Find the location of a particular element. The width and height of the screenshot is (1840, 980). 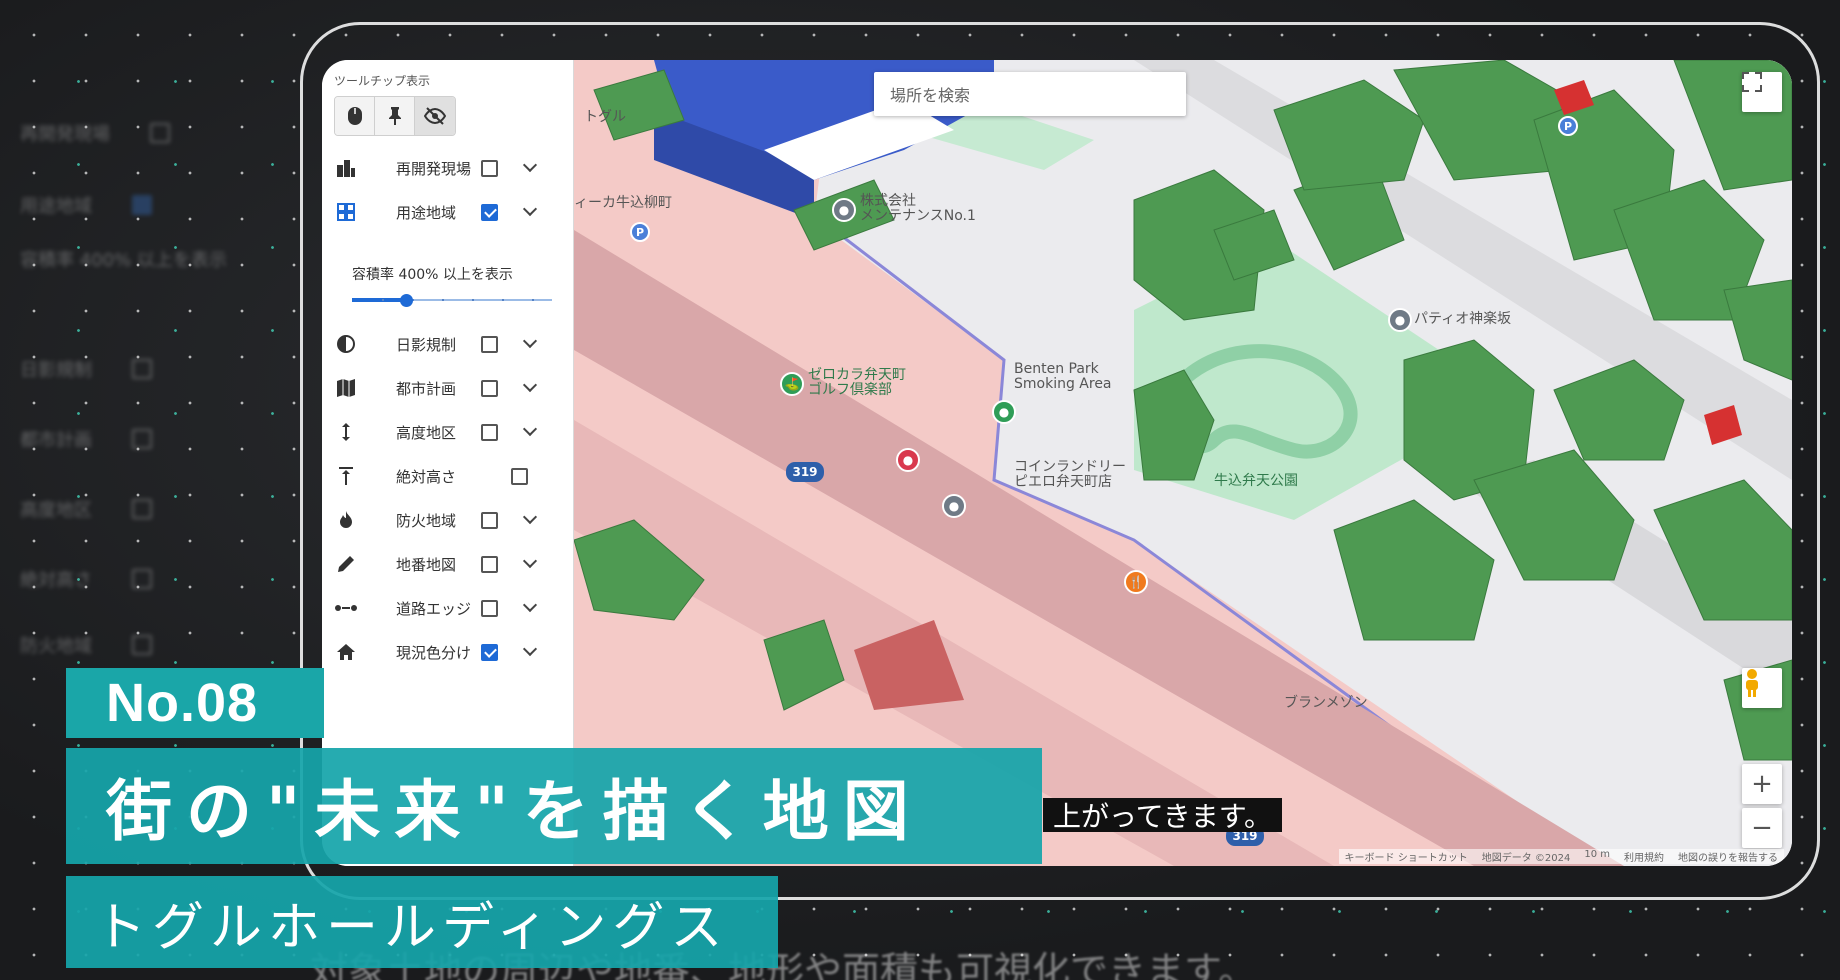

mouse-tool-button is located at coordinates (355, 116).